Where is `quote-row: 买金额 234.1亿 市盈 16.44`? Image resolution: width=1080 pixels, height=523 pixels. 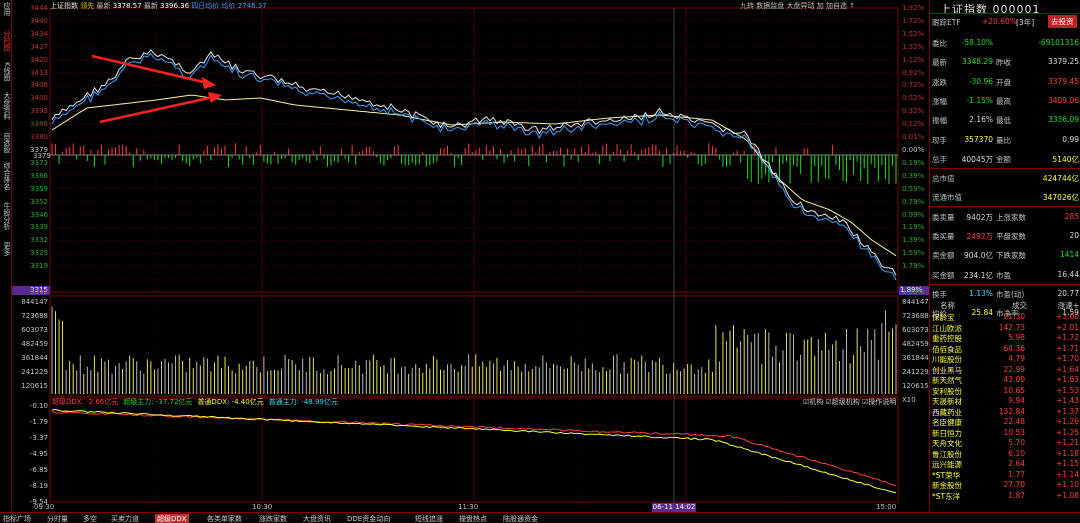
quote-row: 买金额 234.1亿 市盈 16.44 is located at coordinates (1005, 274).